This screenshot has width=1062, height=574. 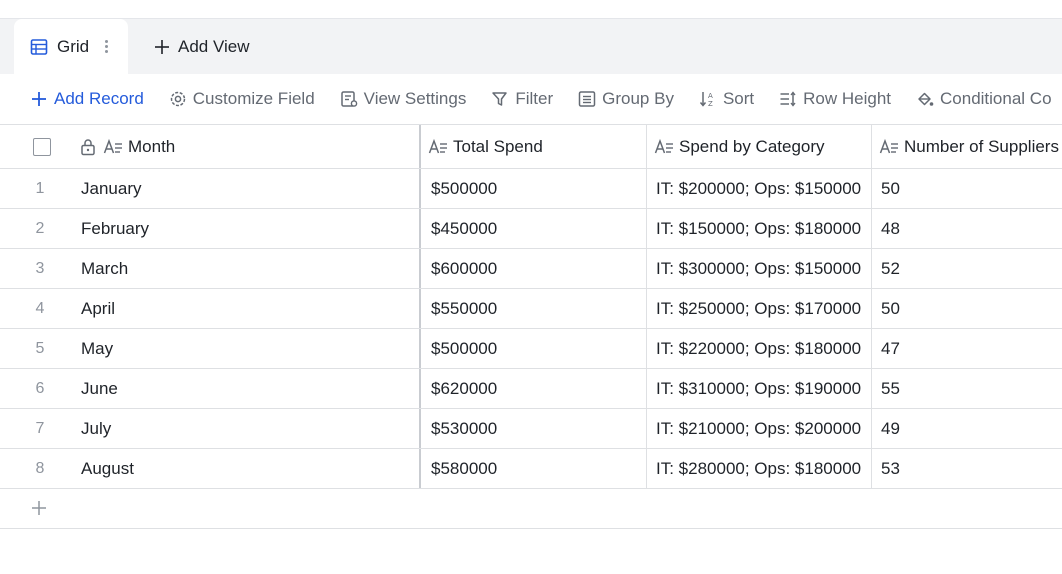 I want to click on month-cell: January, so click(x=250, y=188).